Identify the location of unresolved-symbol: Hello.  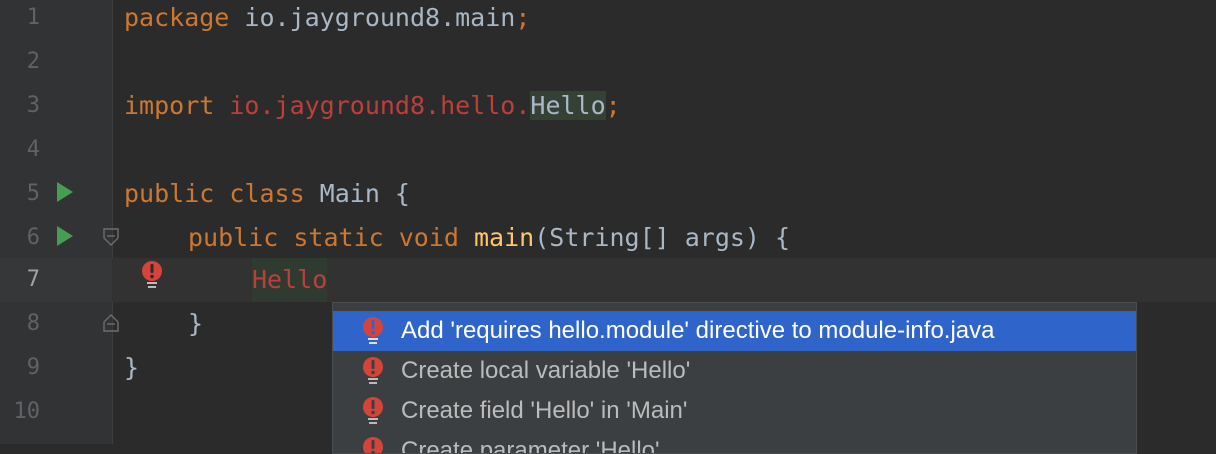
(290, 280).